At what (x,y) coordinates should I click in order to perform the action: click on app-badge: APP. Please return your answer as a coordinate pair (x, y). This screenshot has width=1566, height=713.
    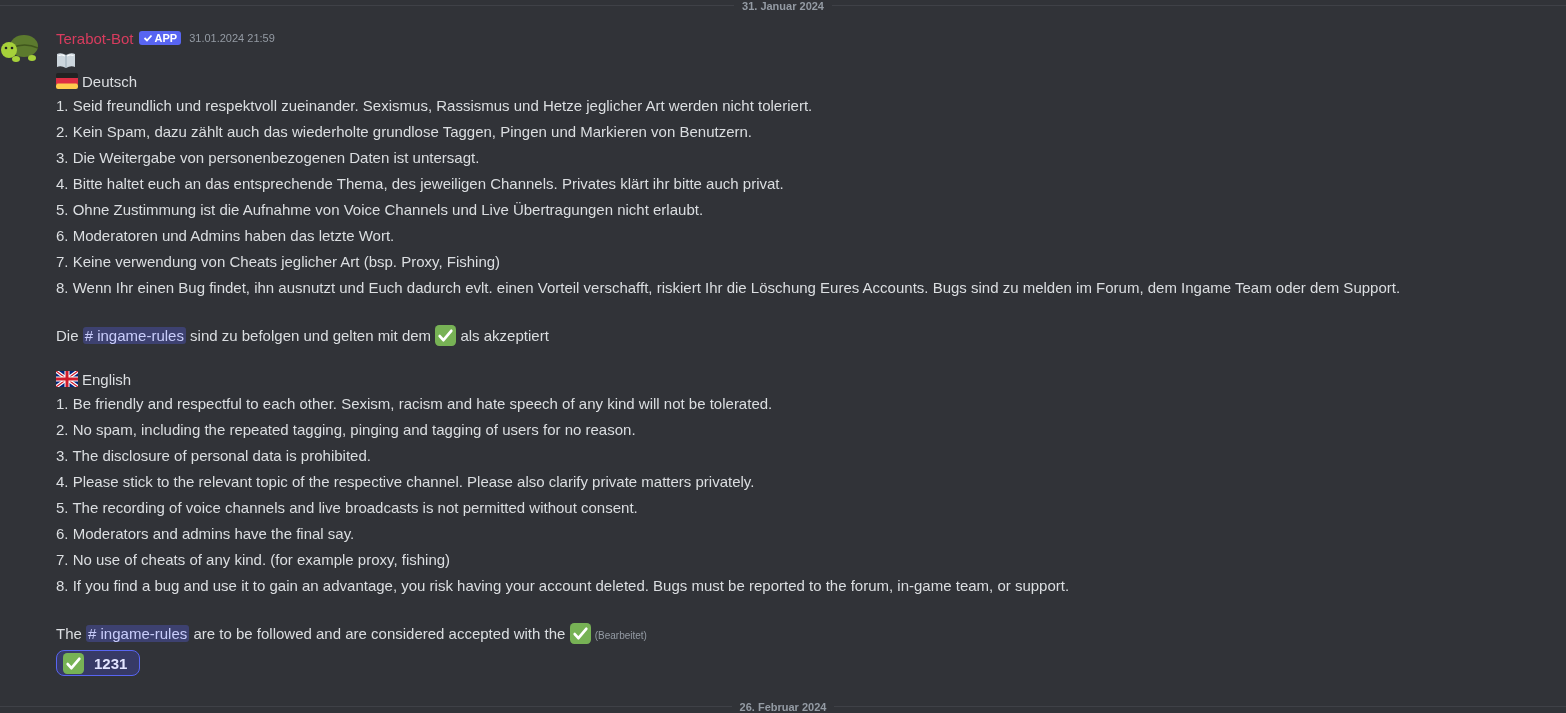
    Looking at the image, I should click on (160, 38).